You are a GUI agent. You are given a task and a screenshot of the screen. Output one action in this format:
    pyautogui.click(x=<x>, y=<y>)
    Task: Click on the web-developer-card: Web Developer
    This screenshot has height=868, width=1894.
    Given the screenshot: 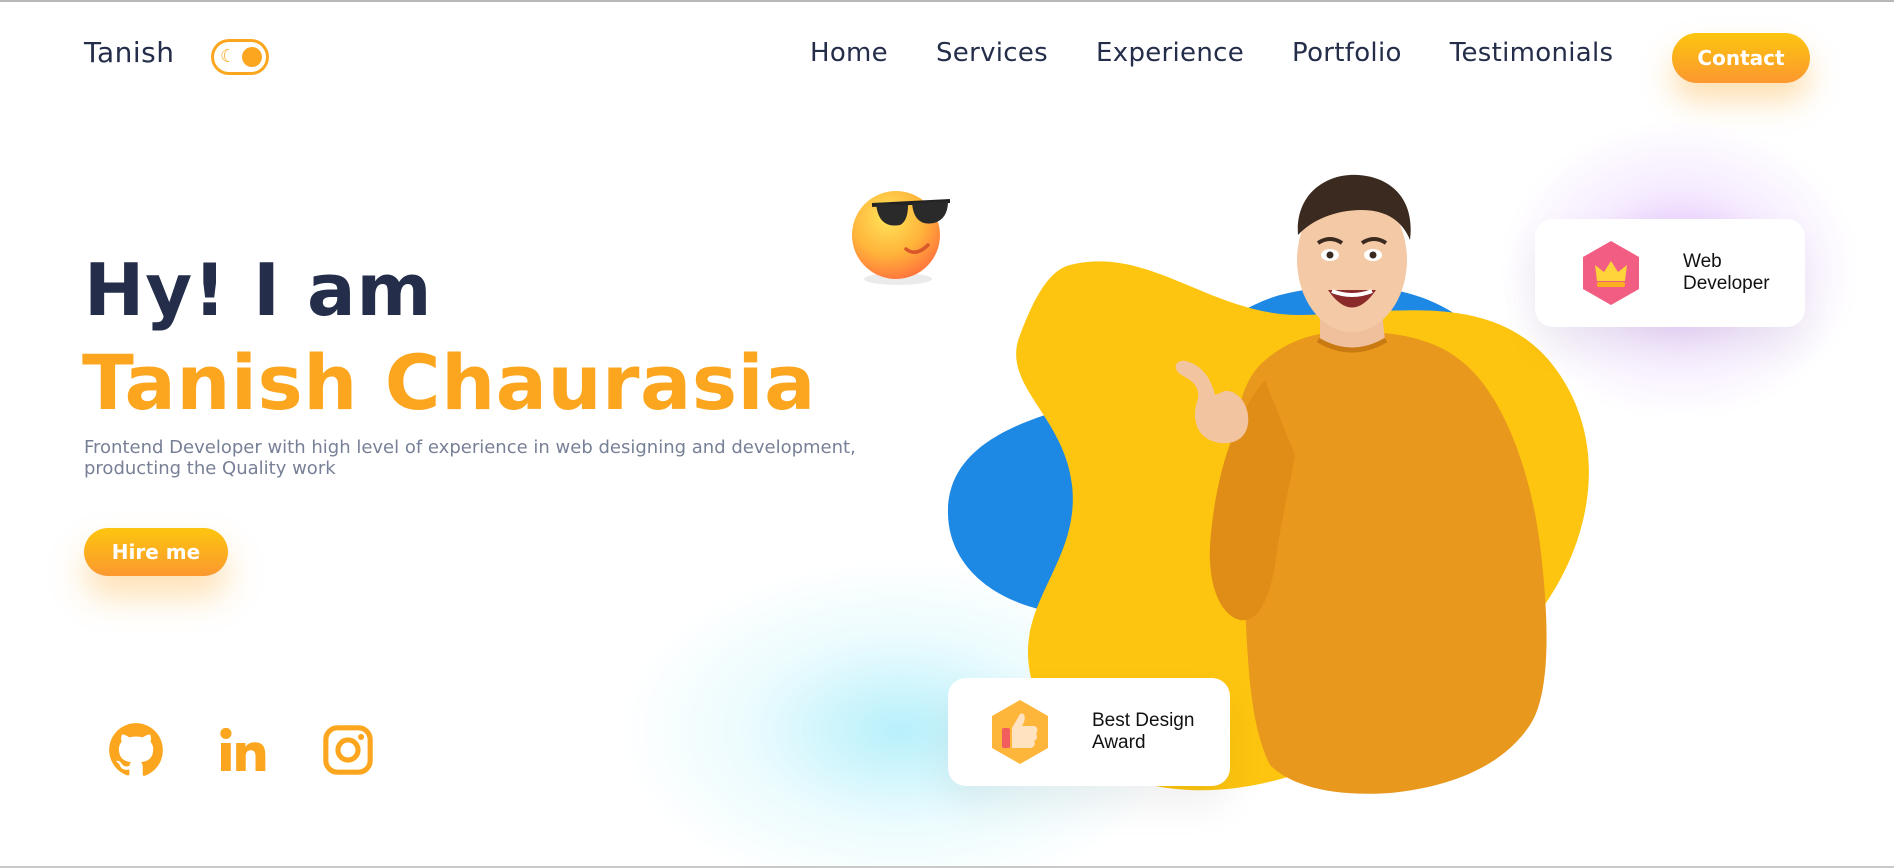 What is the action you would take?
    pyautogui.click(x=1670, y=273)
    